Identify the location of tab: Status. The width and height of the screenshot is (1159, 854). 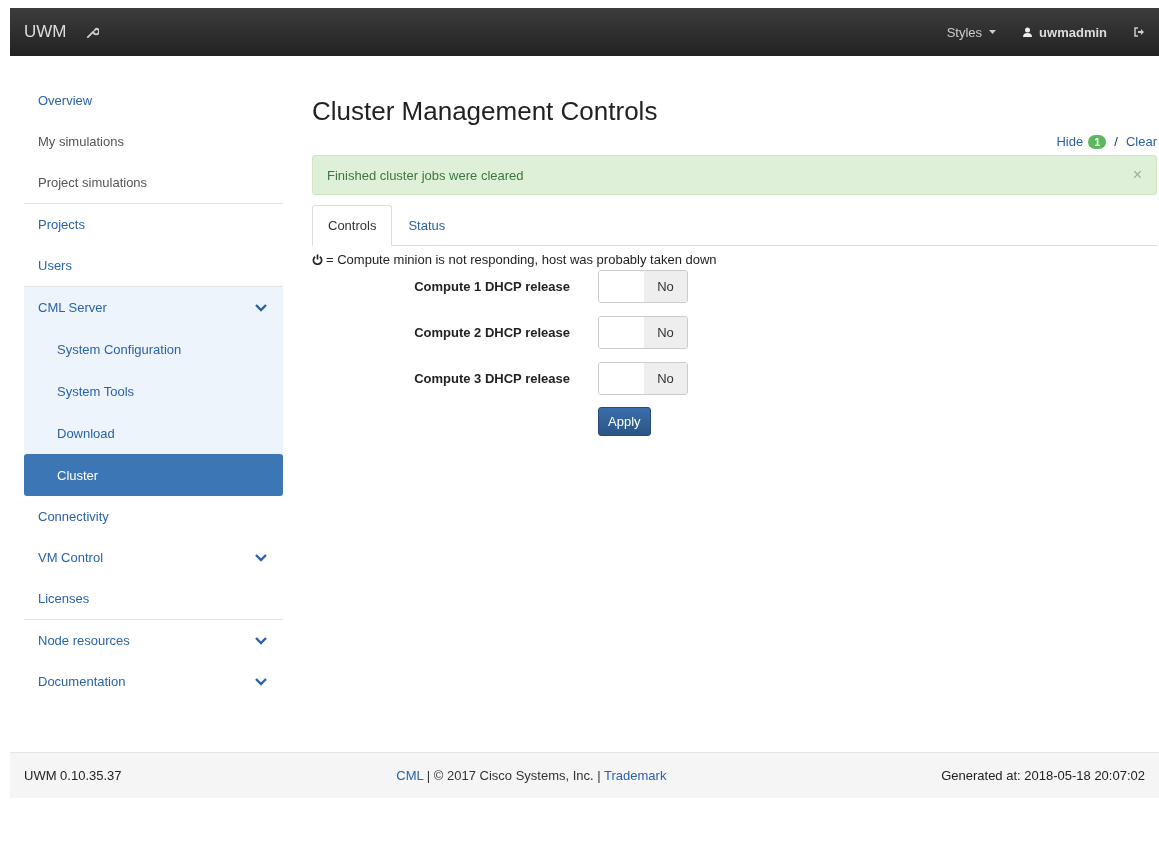
(427, 225).